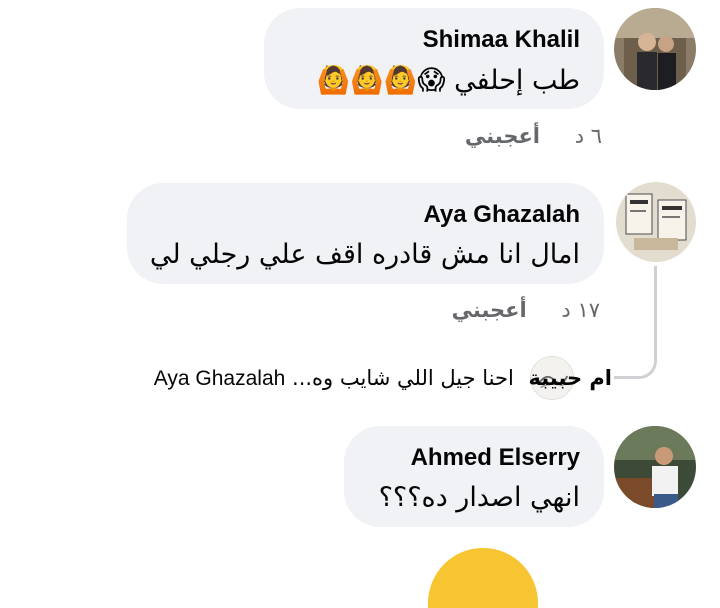  I want to click on avatar-shimaa-khalil, so click(655, 49).